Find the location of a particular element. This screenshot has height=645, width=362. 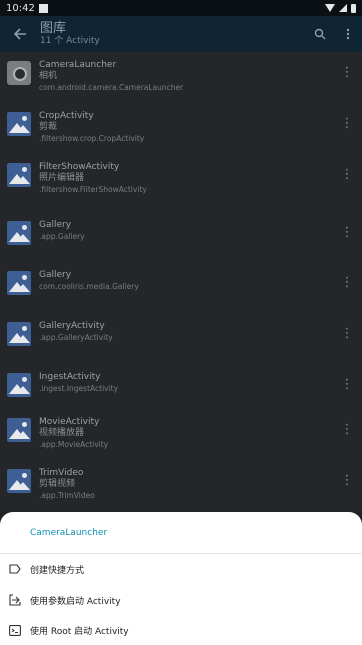

arrow-left-icon is located at coordinates (19, 34).